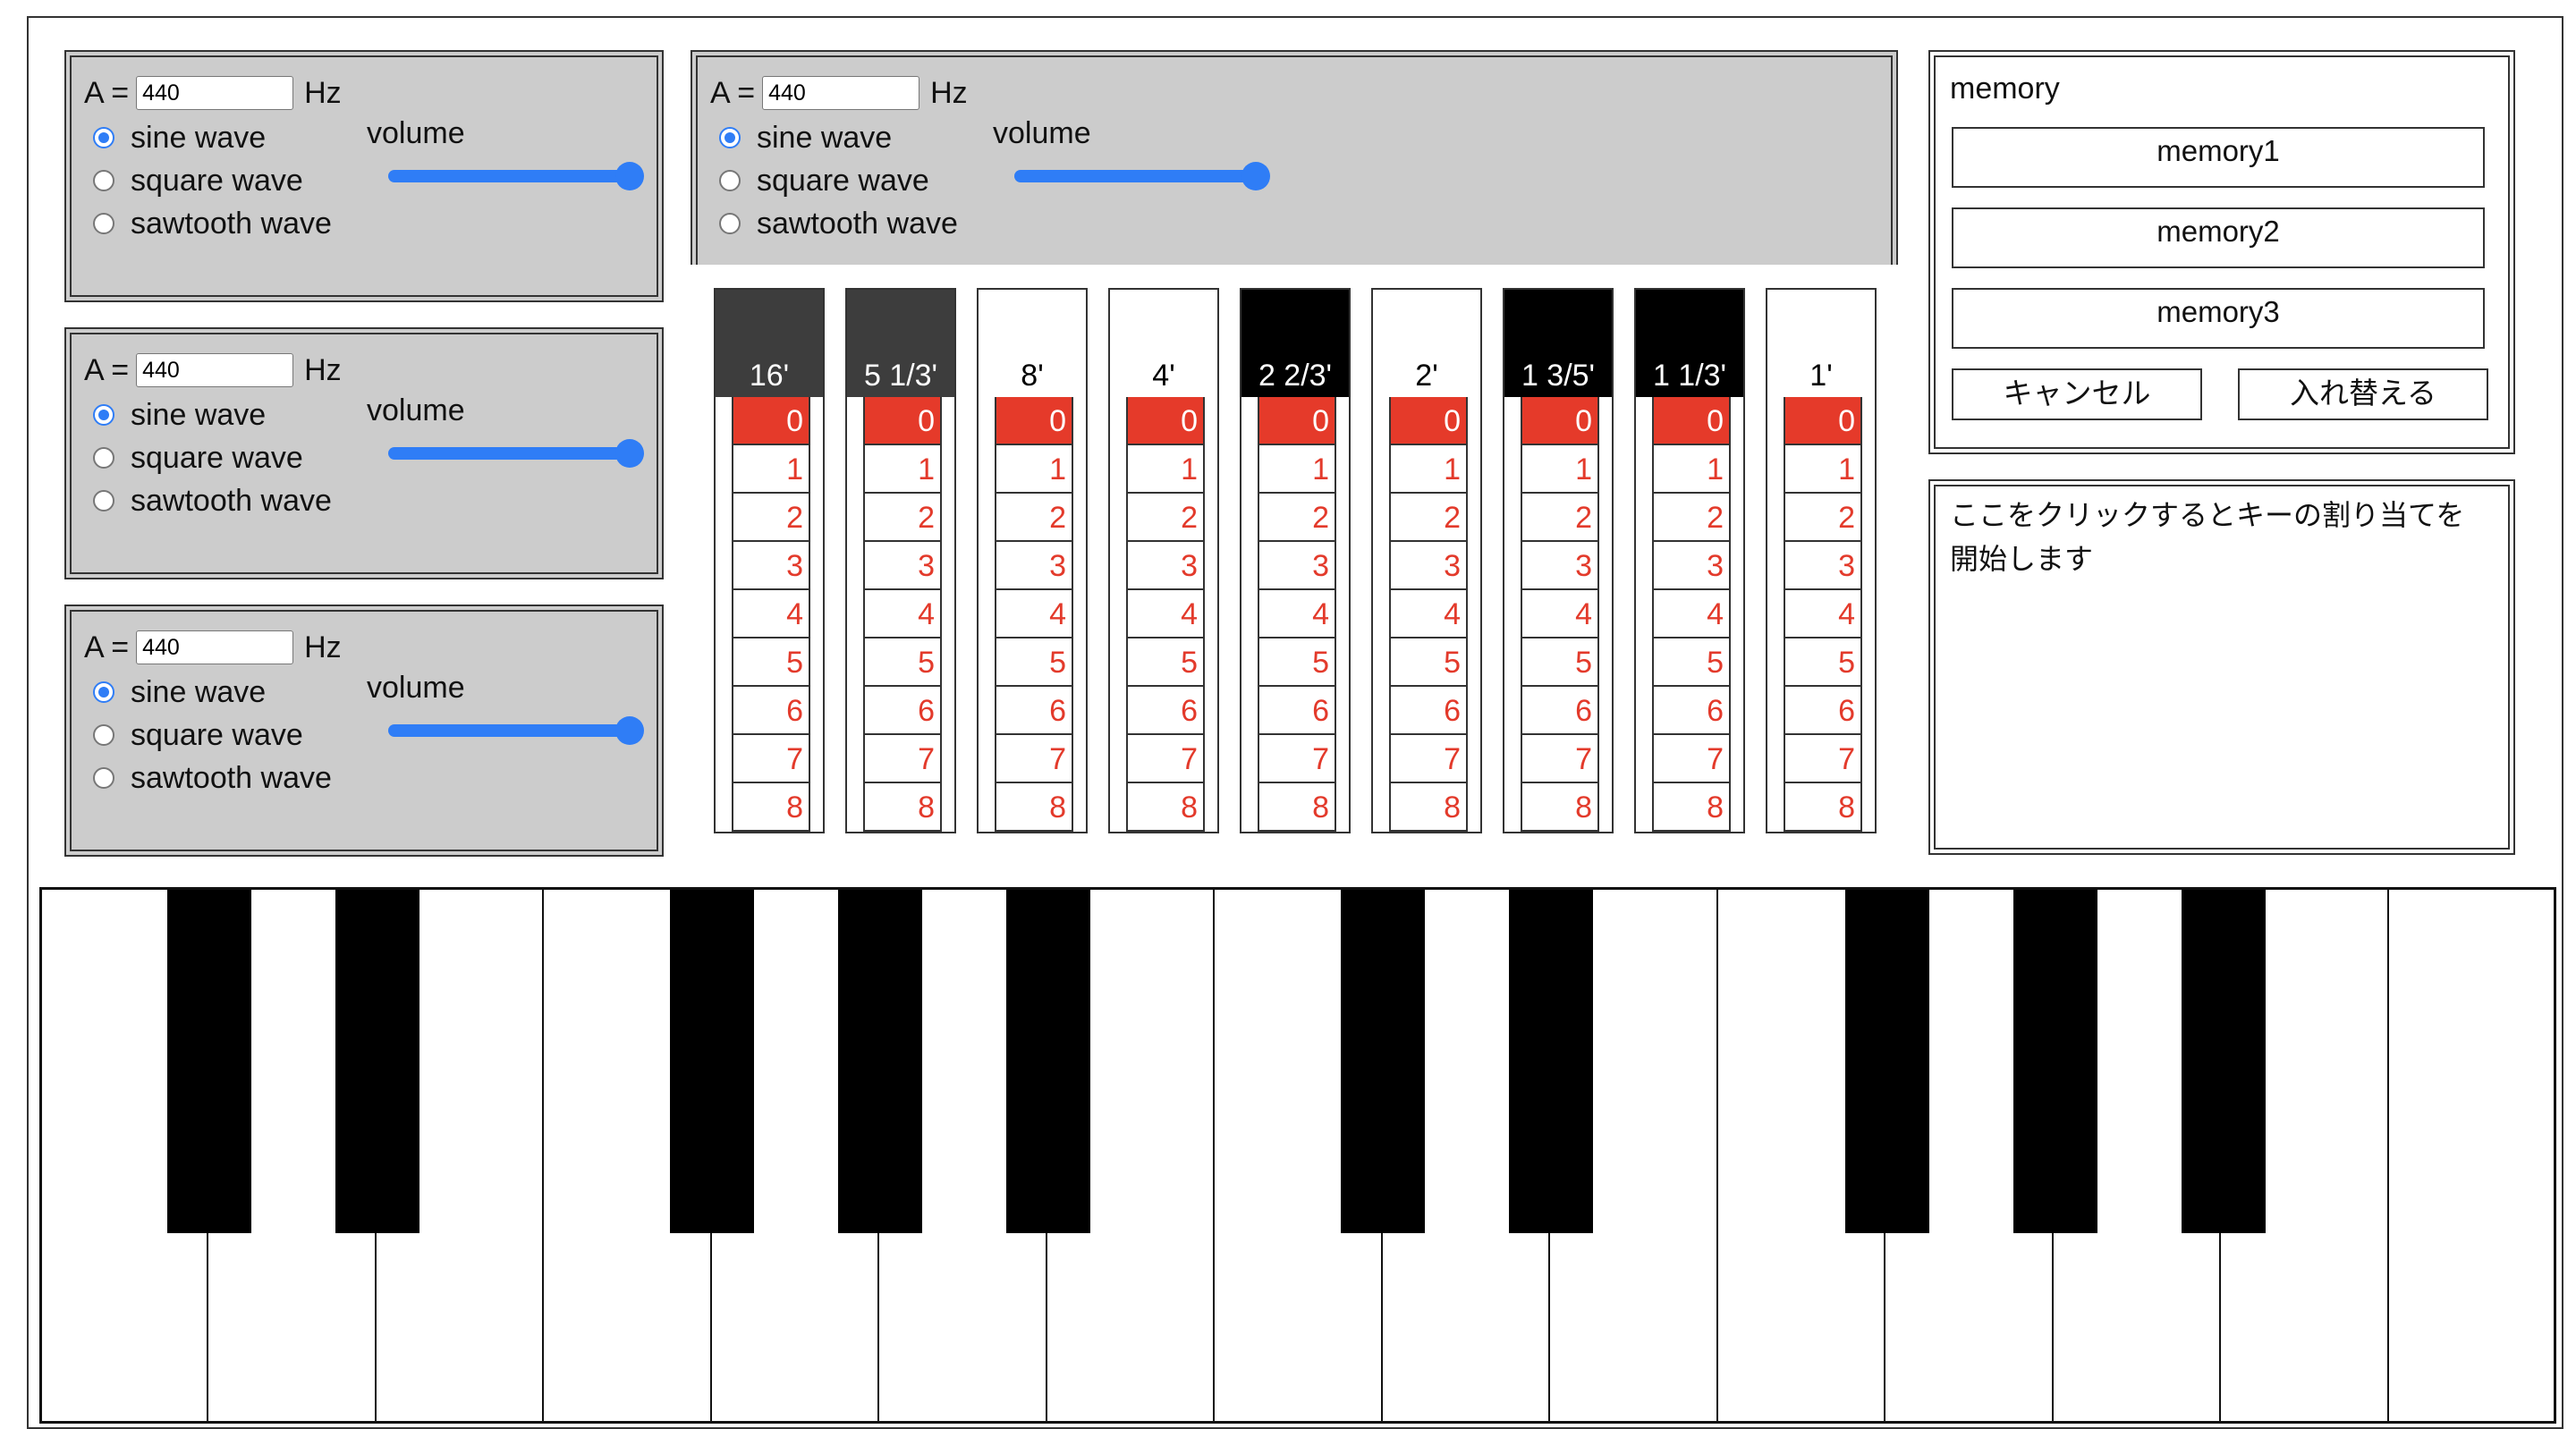  What do you see at coordinates (2077, 394) in the screenshot?
I see `cancel-button: キャンセル` at bounding box center [2077, 394].